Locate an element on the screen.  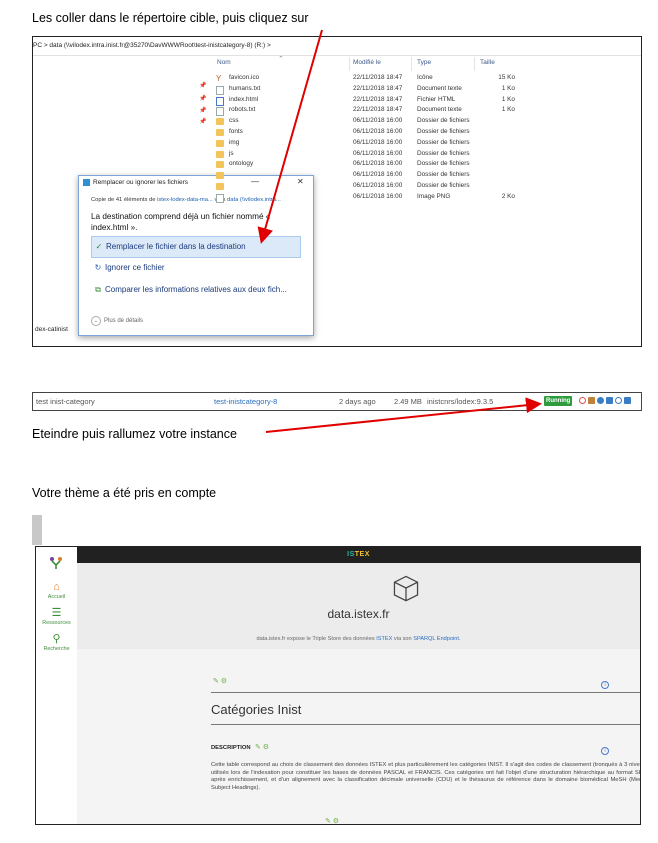
arrow-to-running is located at coordinates (403, 415).